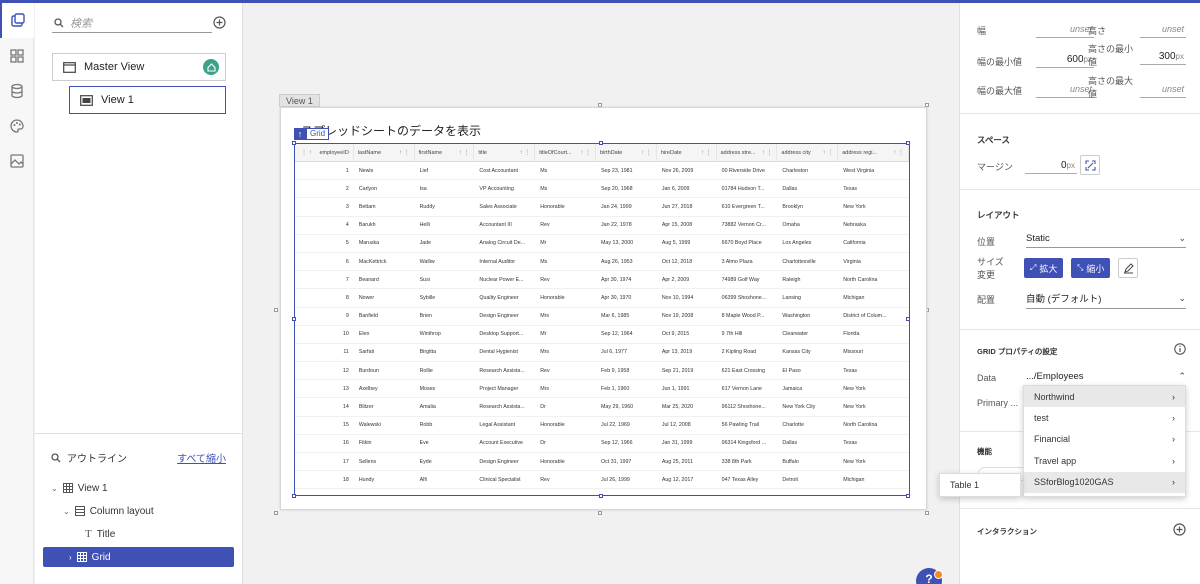 The height and width of the screenshot is (584, 1200). What do you see at coordinates (324, 243) in the screenshot?
I see `table-cell: 5` at bounding box center [324, 243].